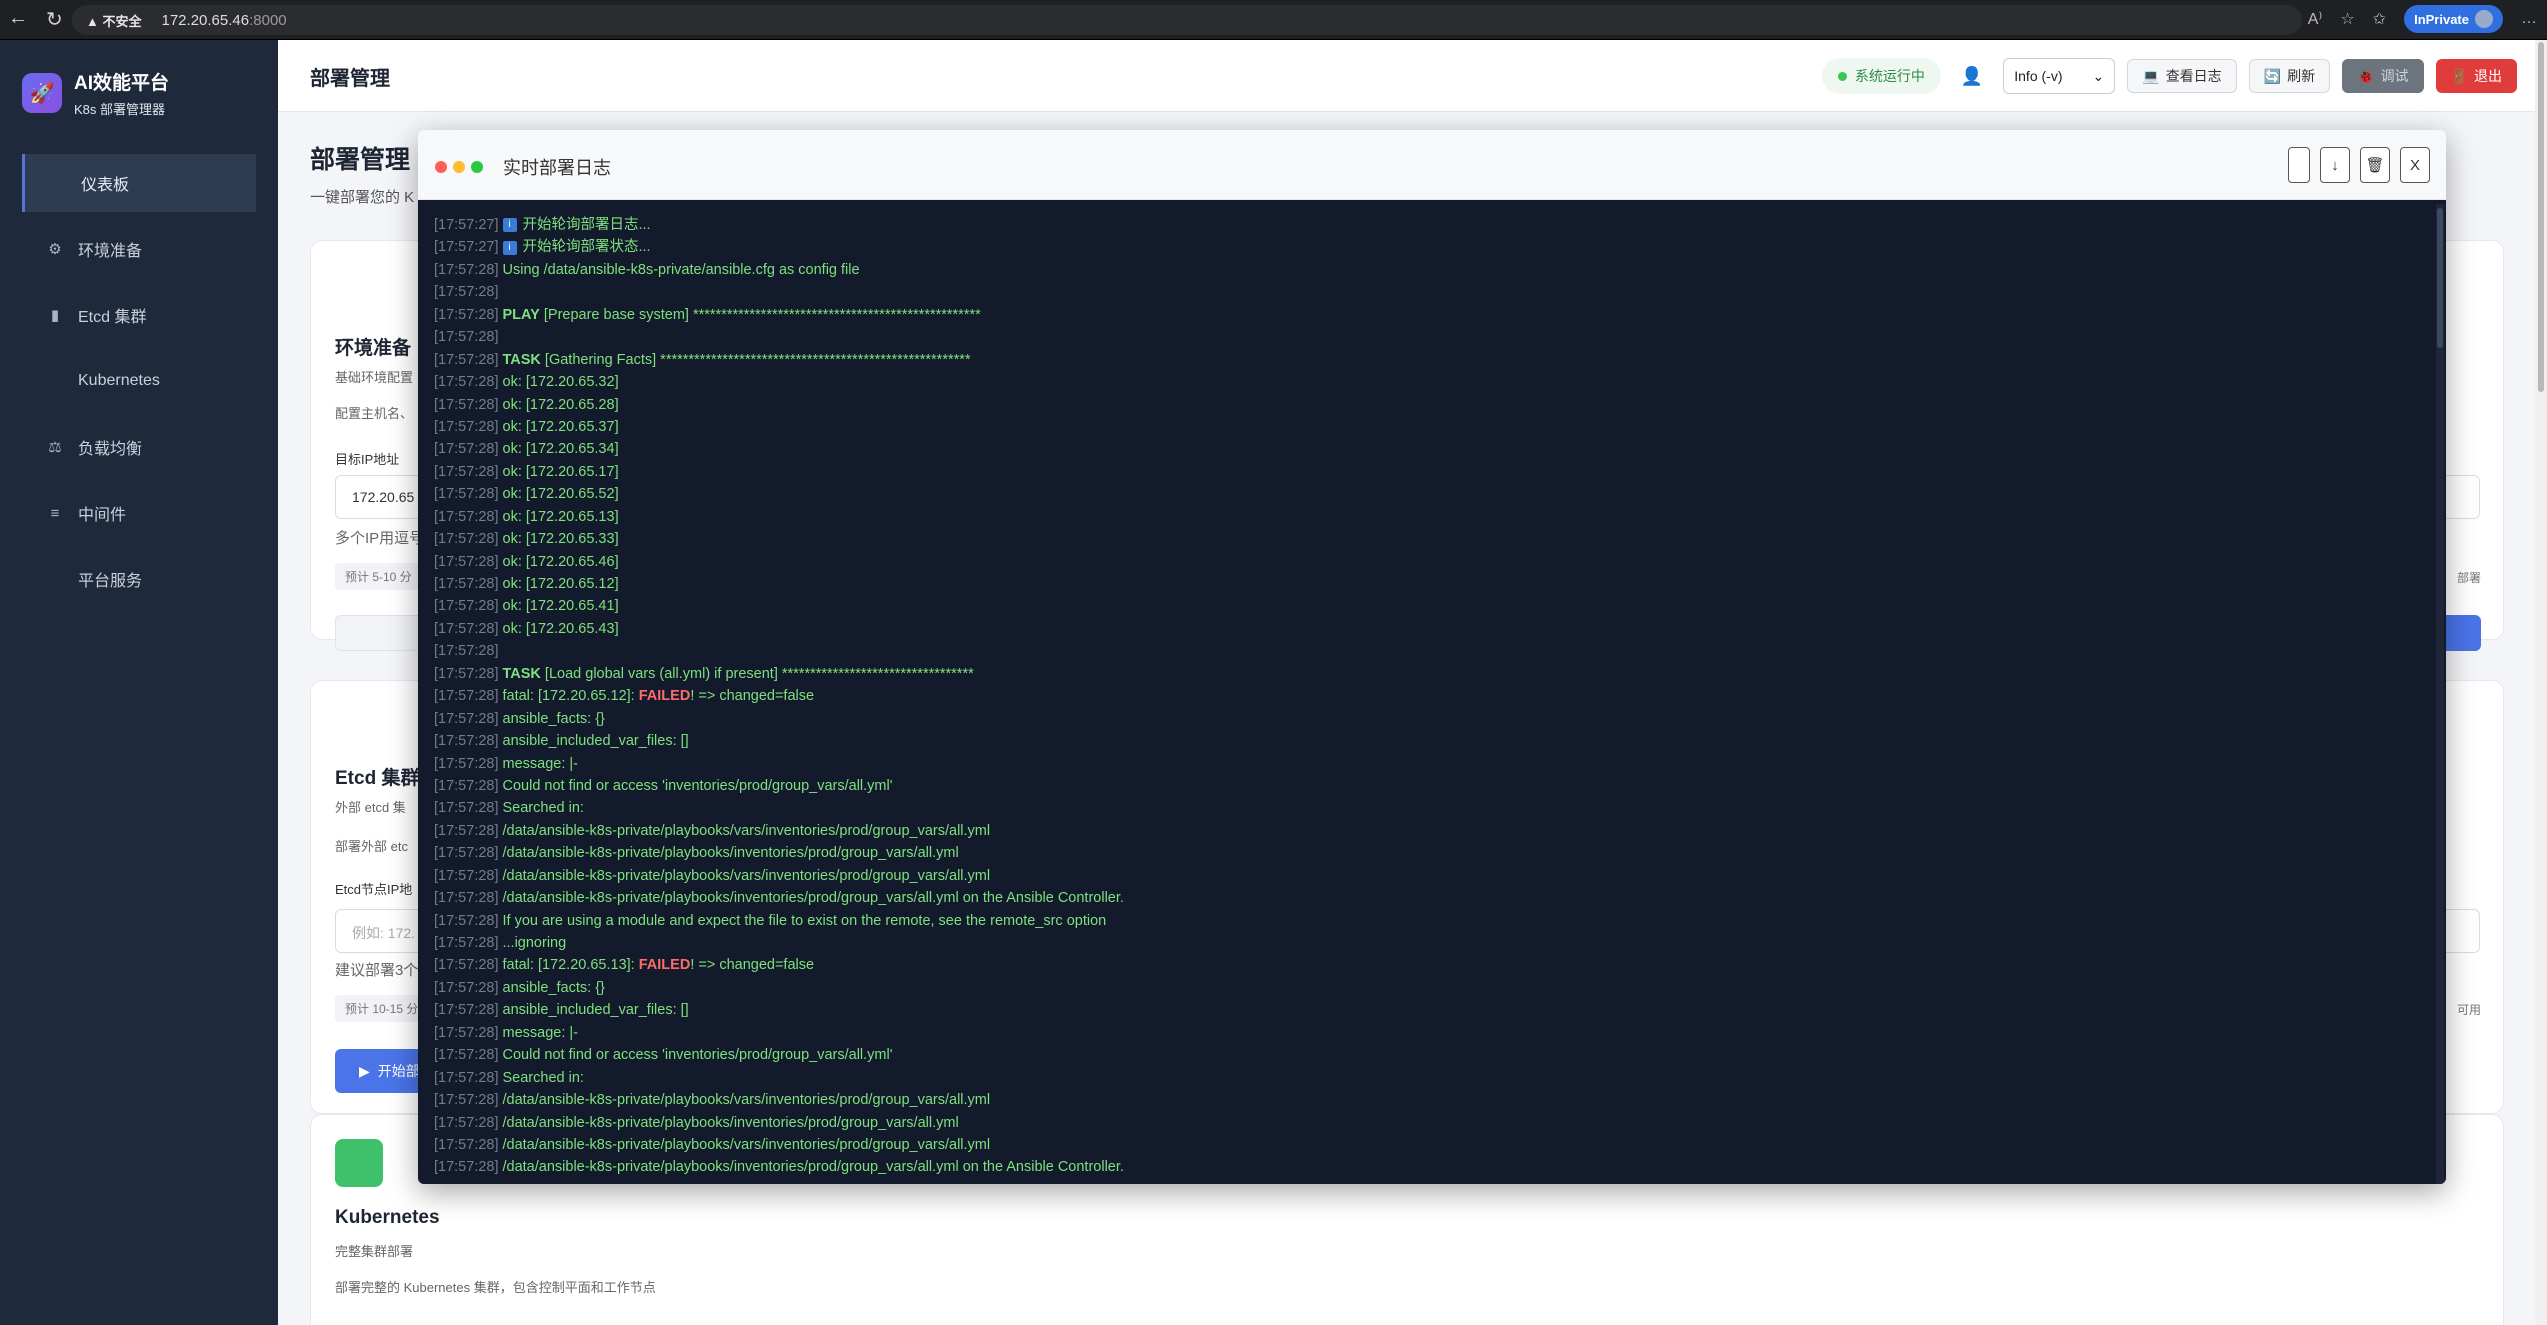  I want to click on refresh-label: 刷新, so click(2301, 76).